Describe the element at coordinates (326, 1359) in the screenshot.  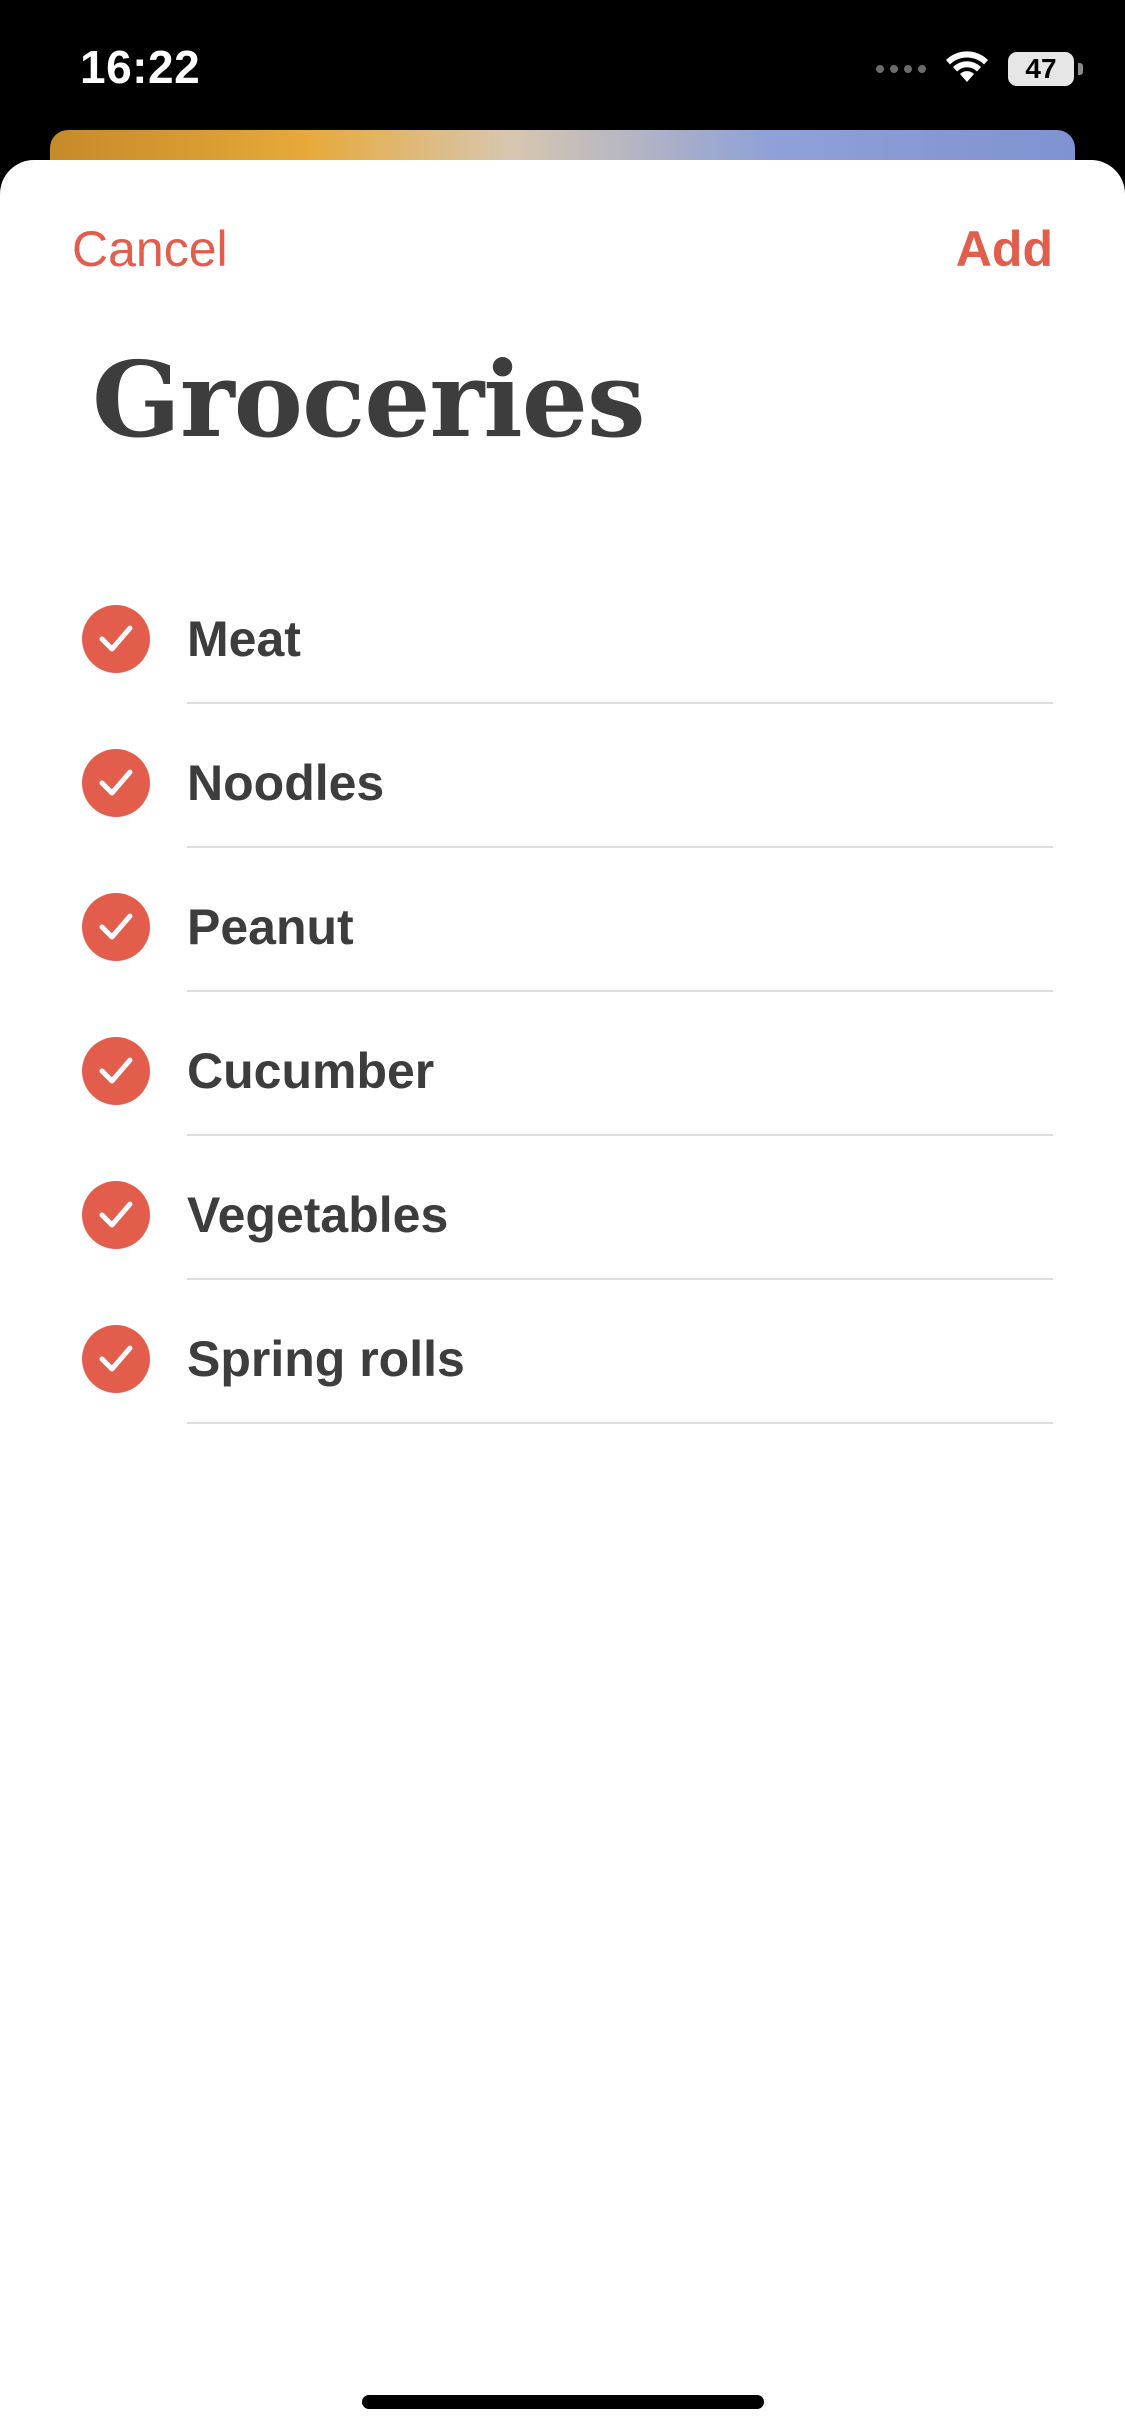
I see `list-item-label: Spring rolls` at that location.